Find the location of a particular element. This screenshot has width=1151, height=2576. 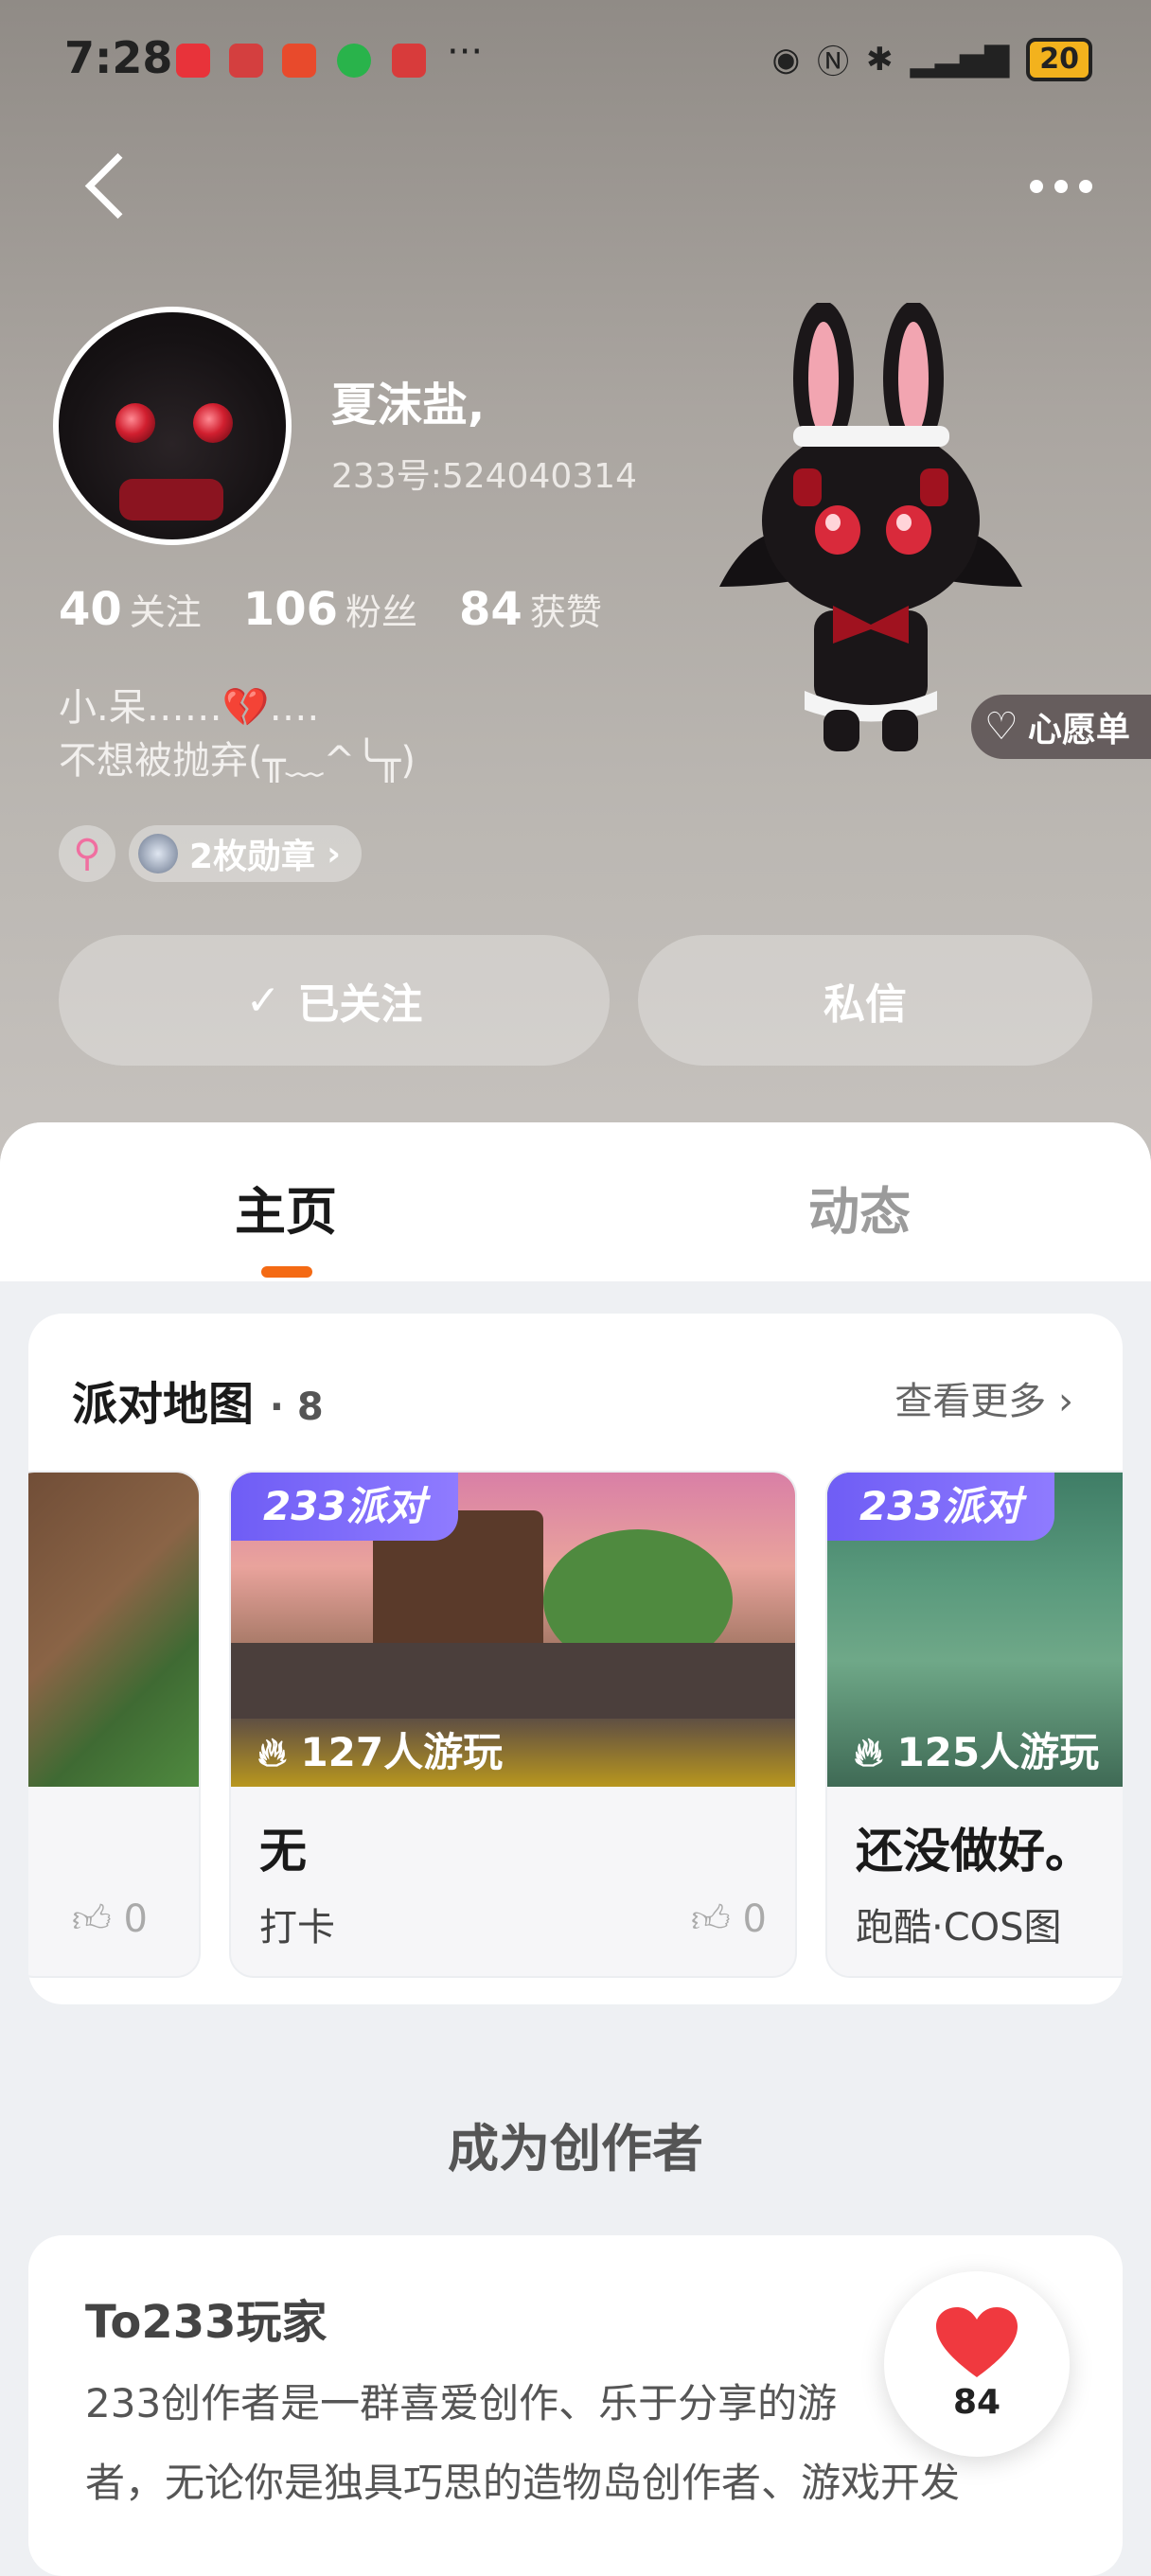

bio-line: 不想被抛弃(╥﹏^╰╥) is located at coordinates (237, 761).